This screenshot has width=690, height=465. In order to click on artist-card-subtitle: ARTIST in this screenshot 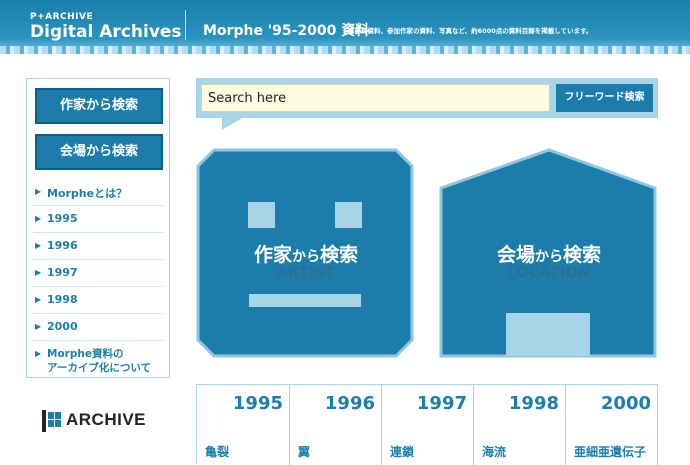, I will do `click(306, 273)`.